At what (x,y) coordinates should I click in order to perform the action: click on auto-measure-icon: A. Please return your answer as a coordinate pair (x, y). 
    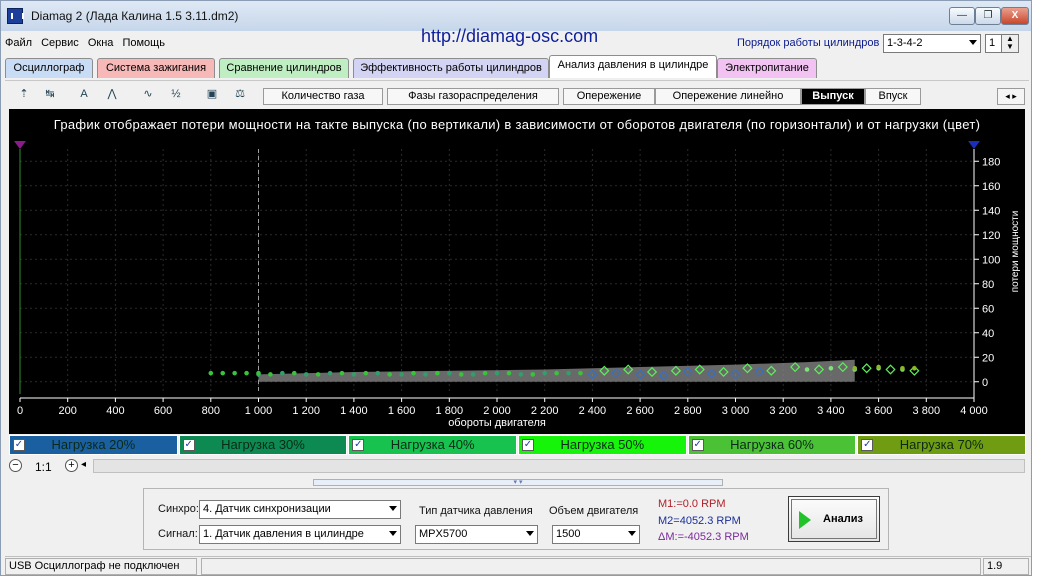
    Looking at the image, I should click on (84, 94).